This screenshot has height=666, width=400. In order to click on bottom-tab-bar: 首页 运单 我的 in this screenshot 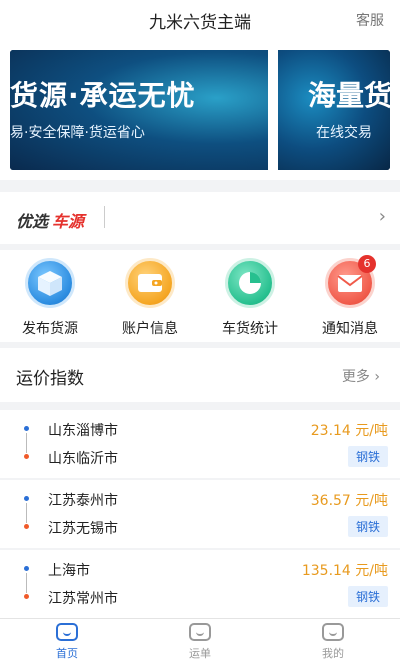, I will do `click(200, 642)`.